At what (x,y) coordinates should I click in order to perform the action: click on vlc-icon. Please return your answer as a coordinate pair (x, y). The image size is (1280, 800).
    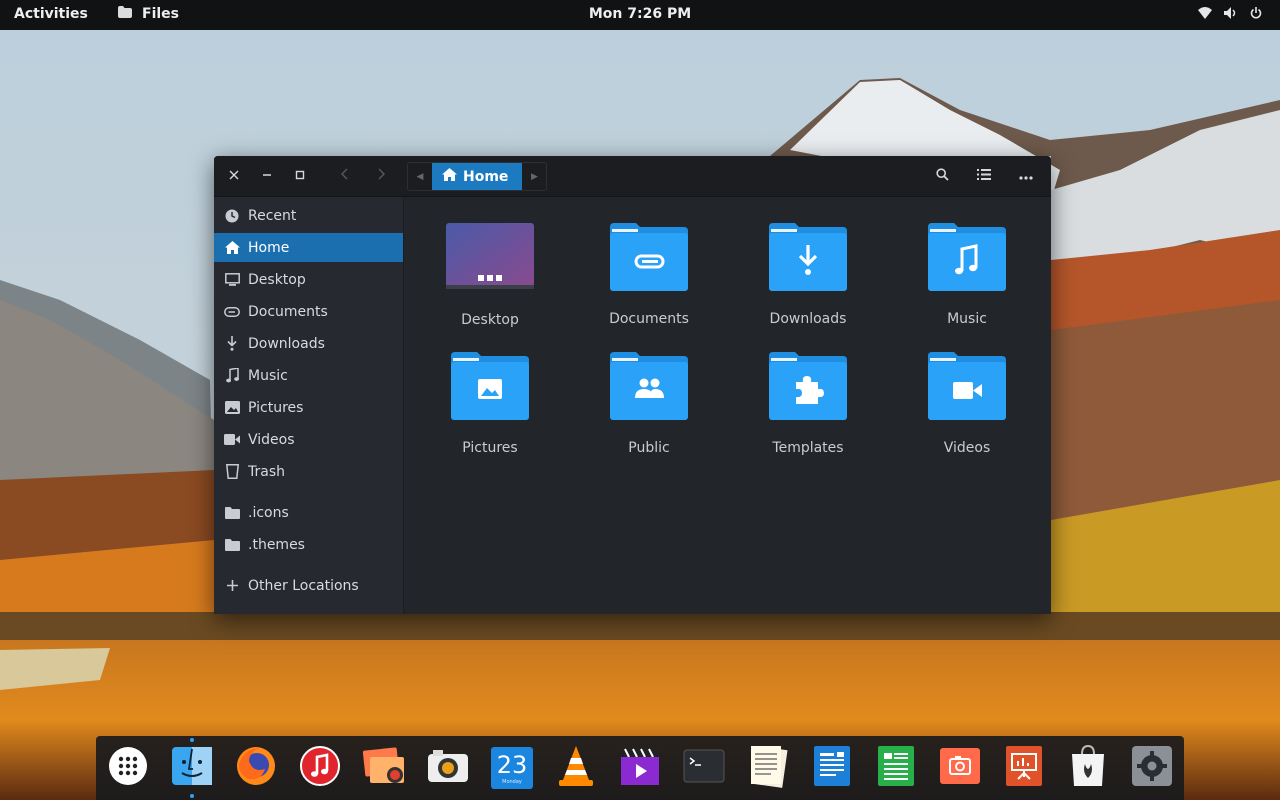
    Looking at the image, I should click on (576, 768).